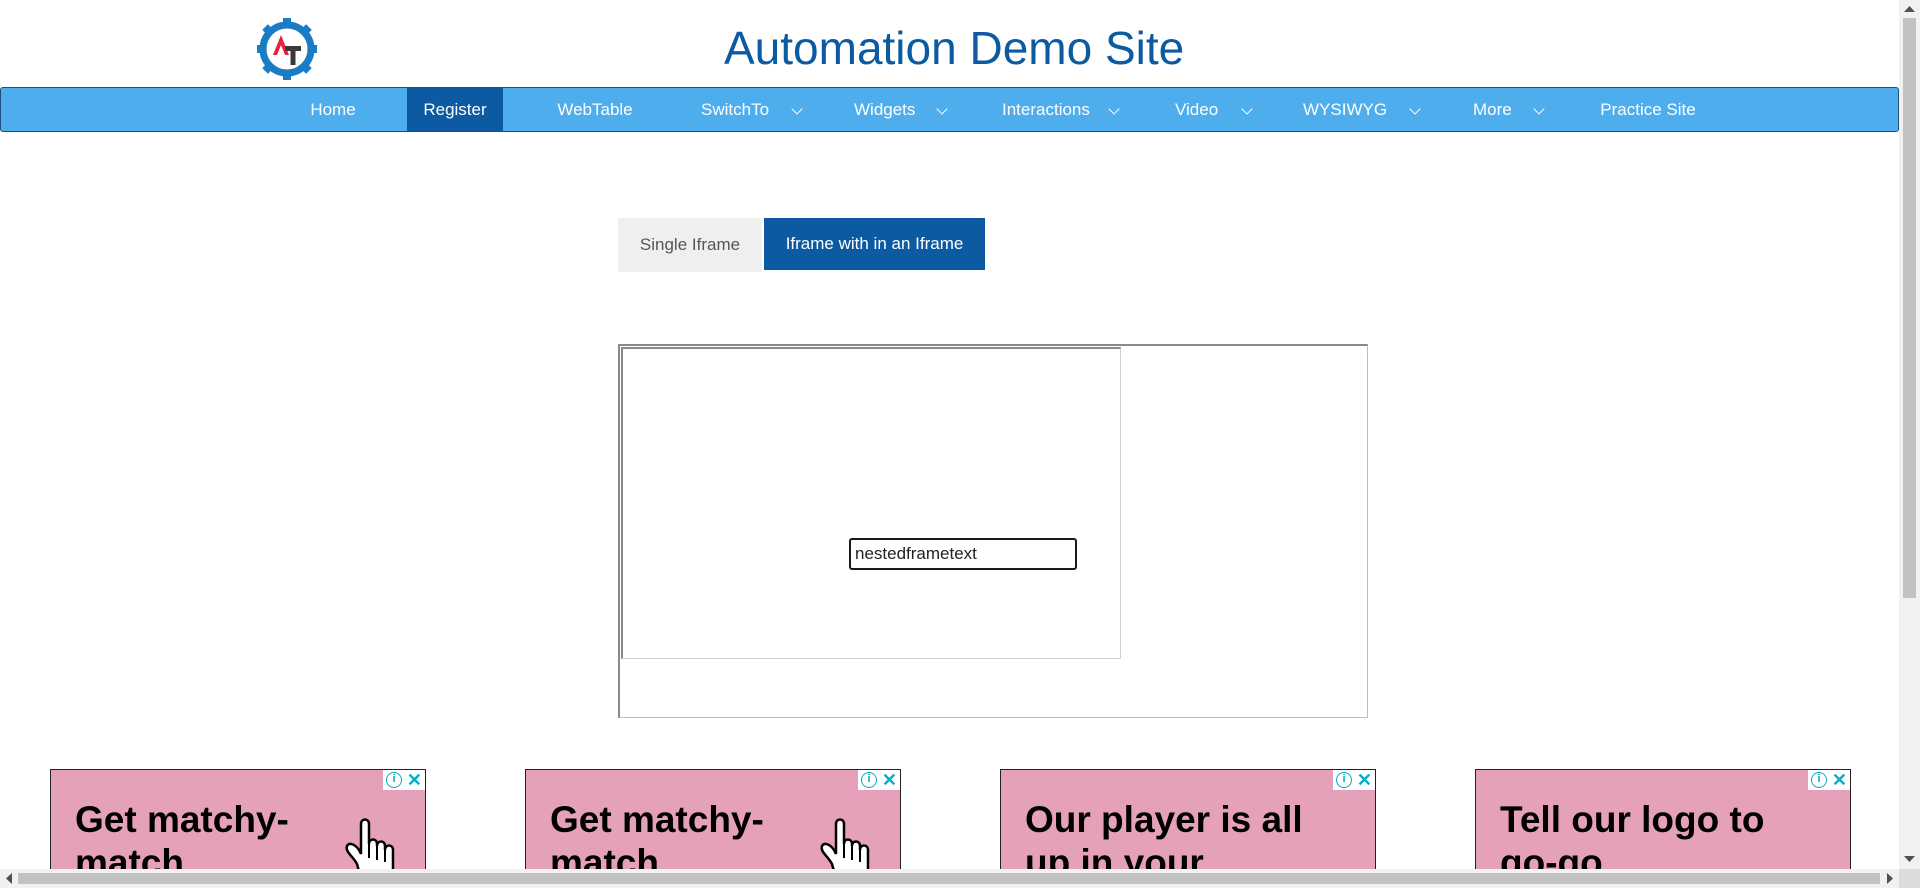 The width and height of the screenshot is (1920, 888). What do you see at coordinates (9, 878) in the screenshot?
I see `scroll-left-arrow-icon` at bounding box center [9, 878].